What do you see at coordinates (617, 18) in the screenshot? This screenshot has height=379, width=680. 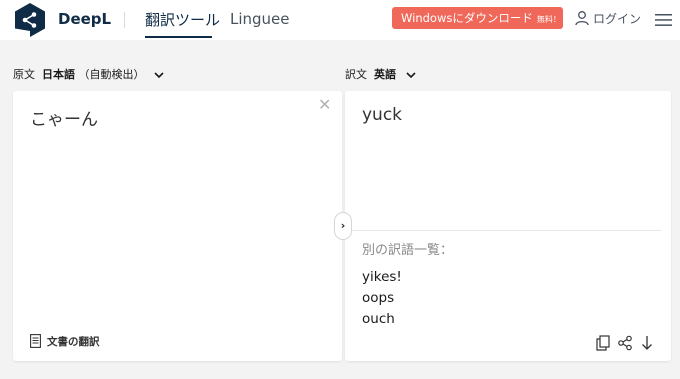 I see `login-link: ログイン` at bounding box center [617, 18].